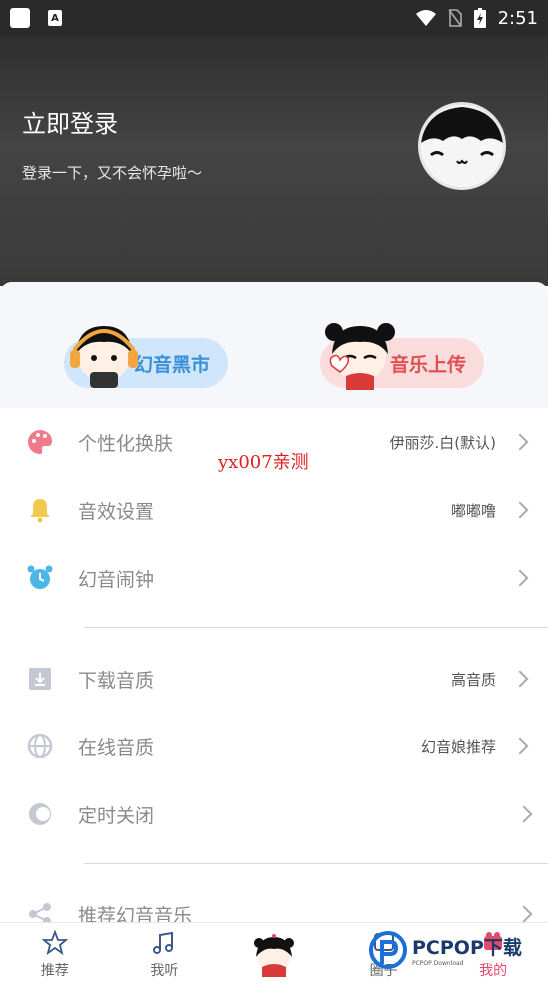 The width and height of the screenshot is (548, 987). I want to click on pcpop-watermark: PCPOP下载 PCPOP Download, so click(445, 950).